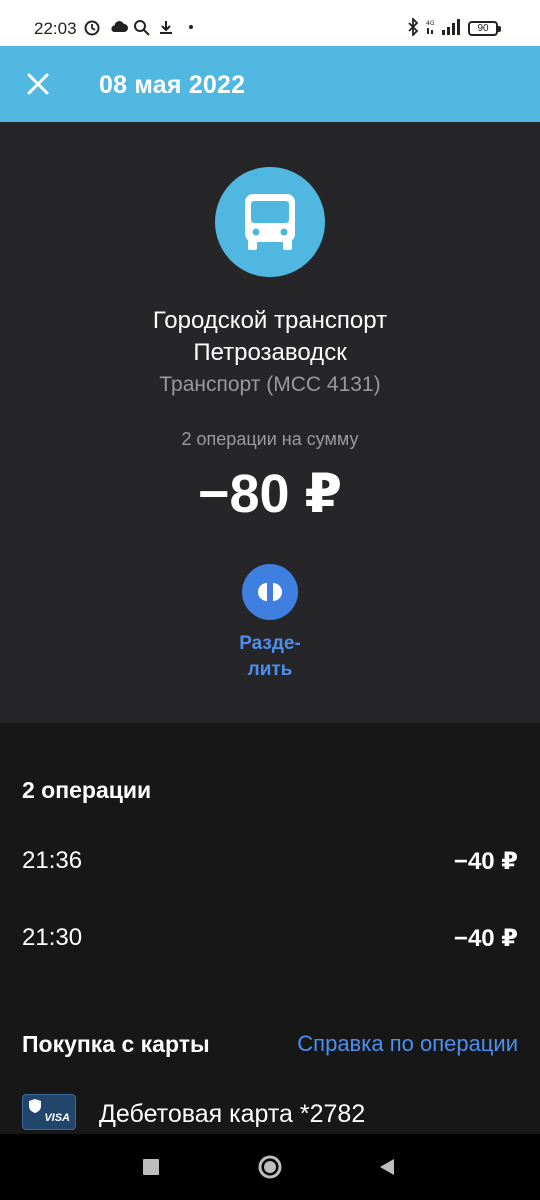  What do you see at coordinates (232, 1114) in the screenshot?
I see `card-name: Дебетовая карта *2782` at bounding box center [232, 1114].